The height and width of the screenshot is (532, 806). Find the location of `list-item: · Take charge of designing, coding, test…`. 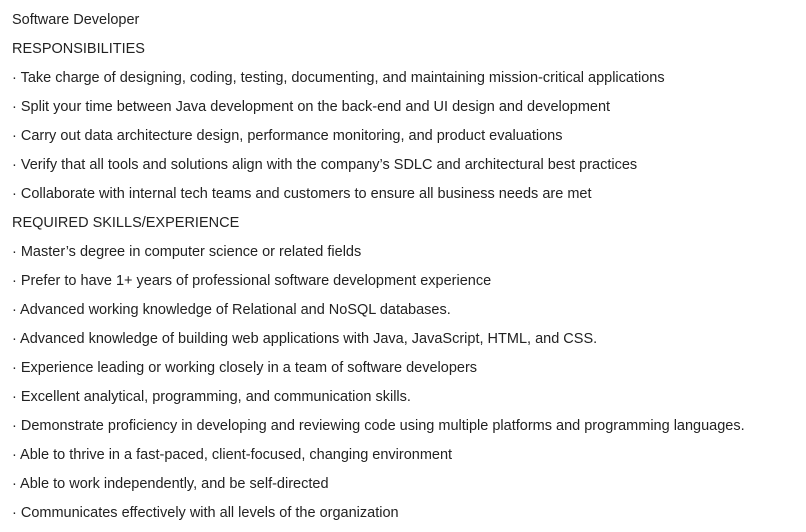

list-item: · Take charge of designing, coding, test… is located at coordinates (338, 78).